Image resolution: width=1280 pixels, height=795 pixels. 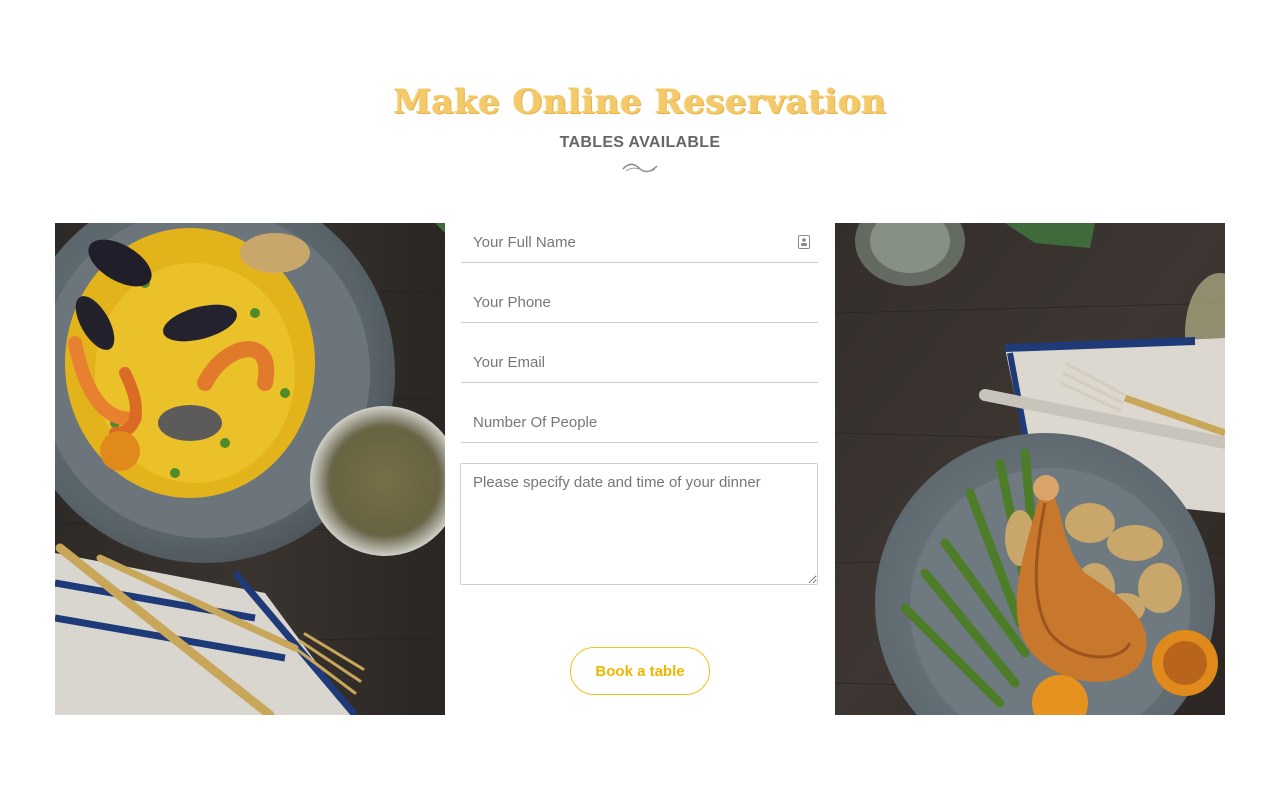 I want to click on contact-card-icon, so click(x=804, y=242).